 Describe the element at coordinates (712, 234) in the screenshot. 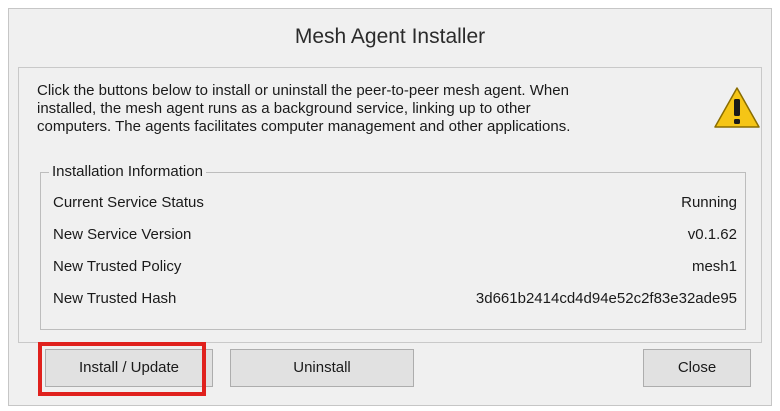

I see `info-value: v0.1.62` at that location.